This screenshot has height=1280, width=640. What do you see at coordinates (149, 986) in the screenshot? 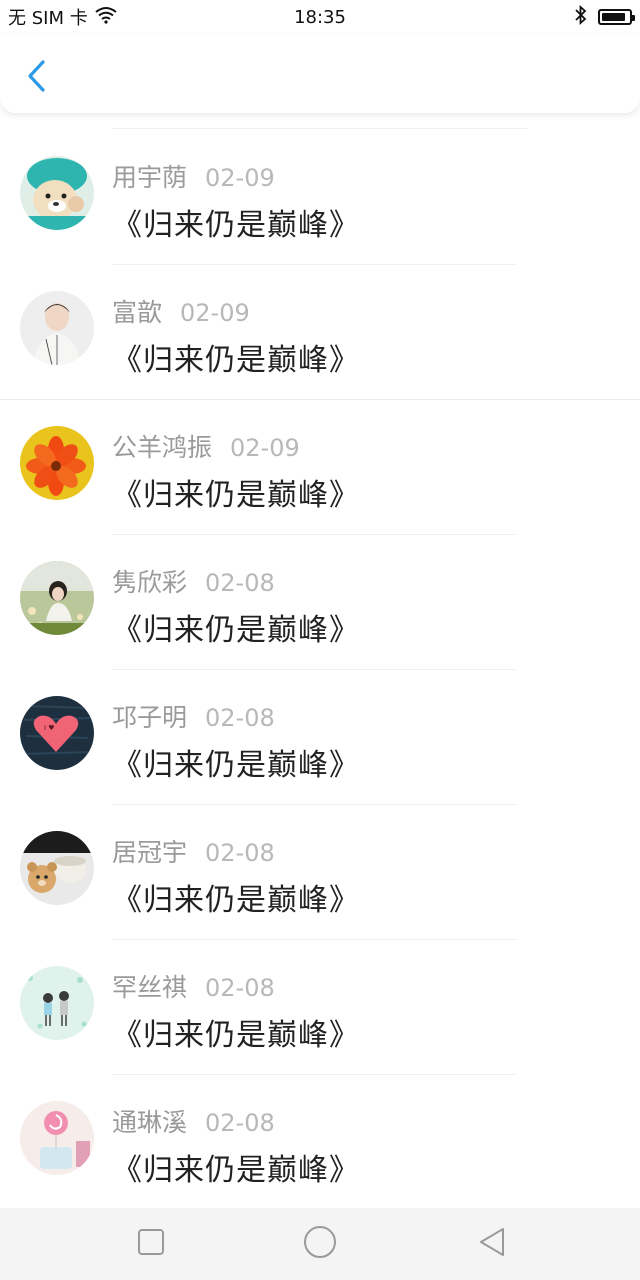
I see `user-name: 罕丝祺` at bounding box center [149, 986].